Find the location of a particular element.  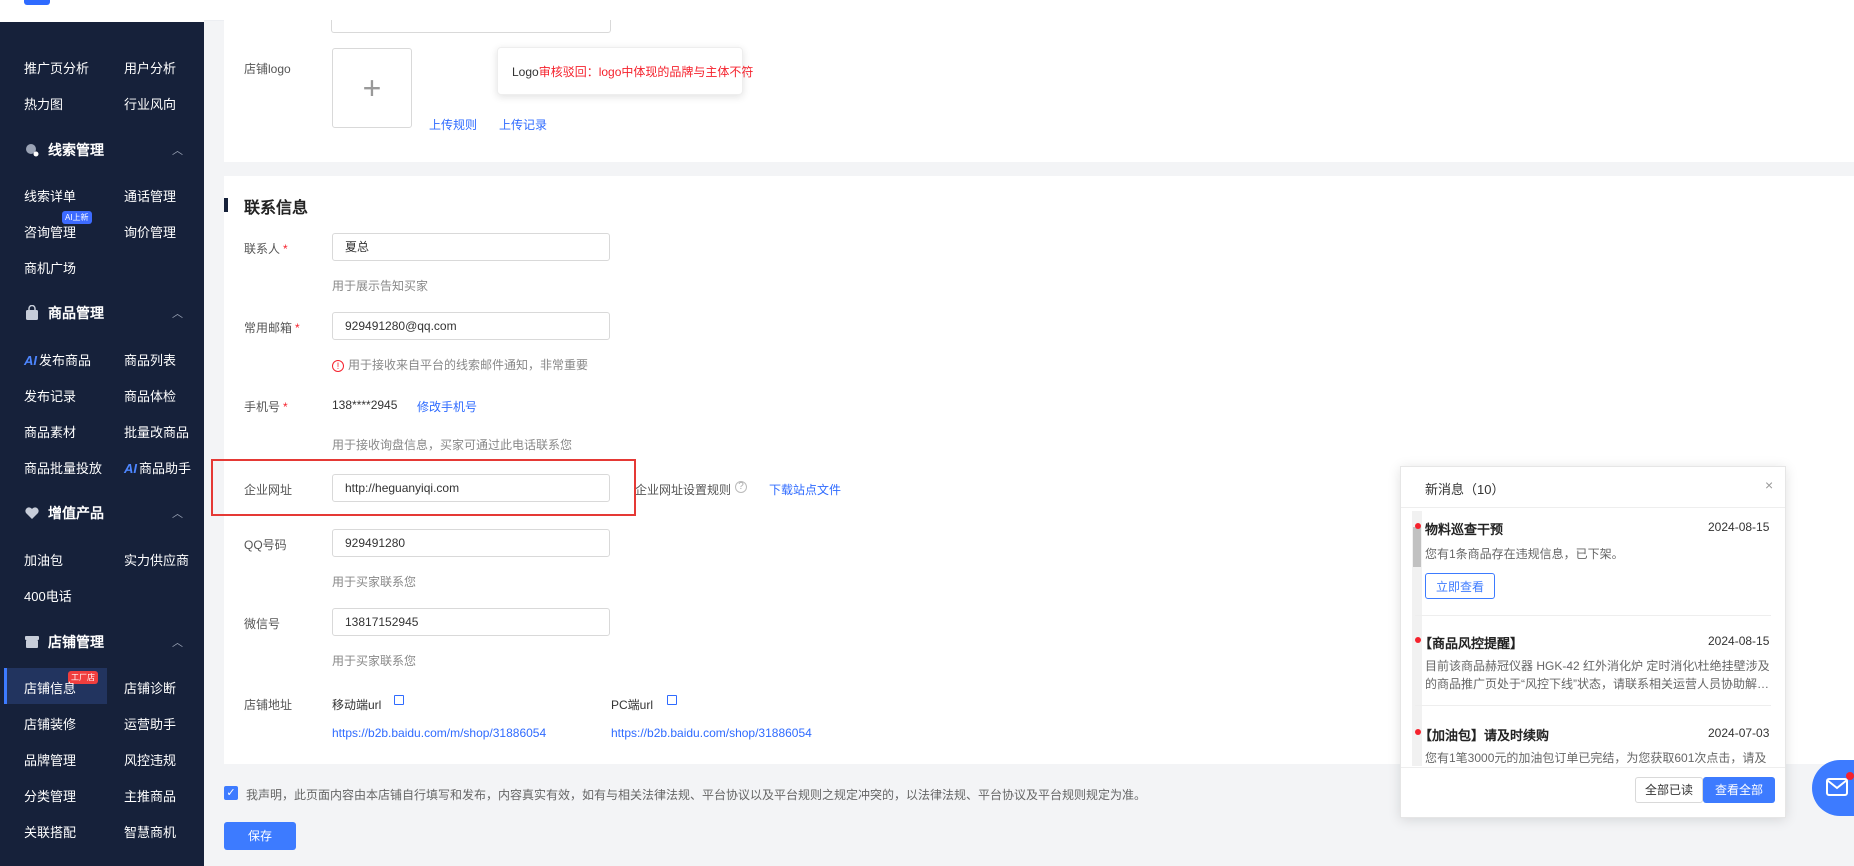

nav-item-category-management: 分类管理 is located at coordinates (50, 795).